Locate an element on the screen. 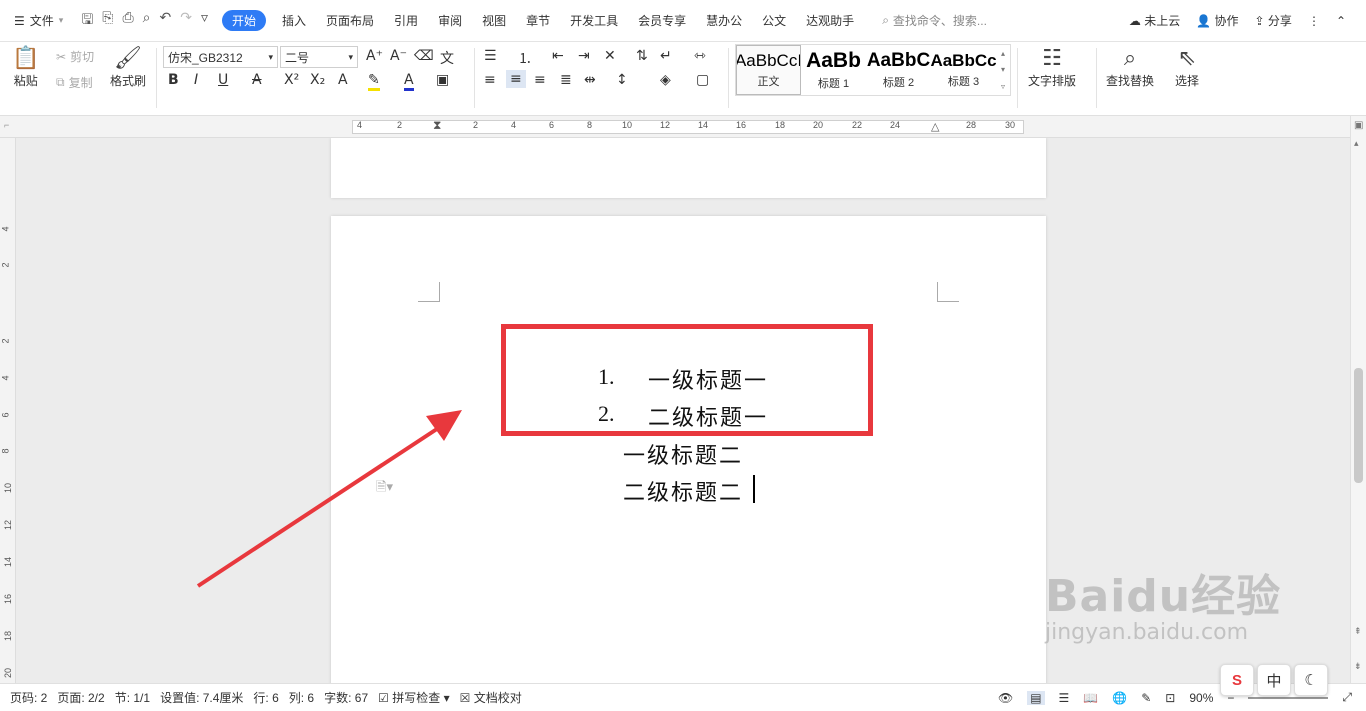  tab-daguan-assistant: 达观助手 is located at coordinates (830, 20).